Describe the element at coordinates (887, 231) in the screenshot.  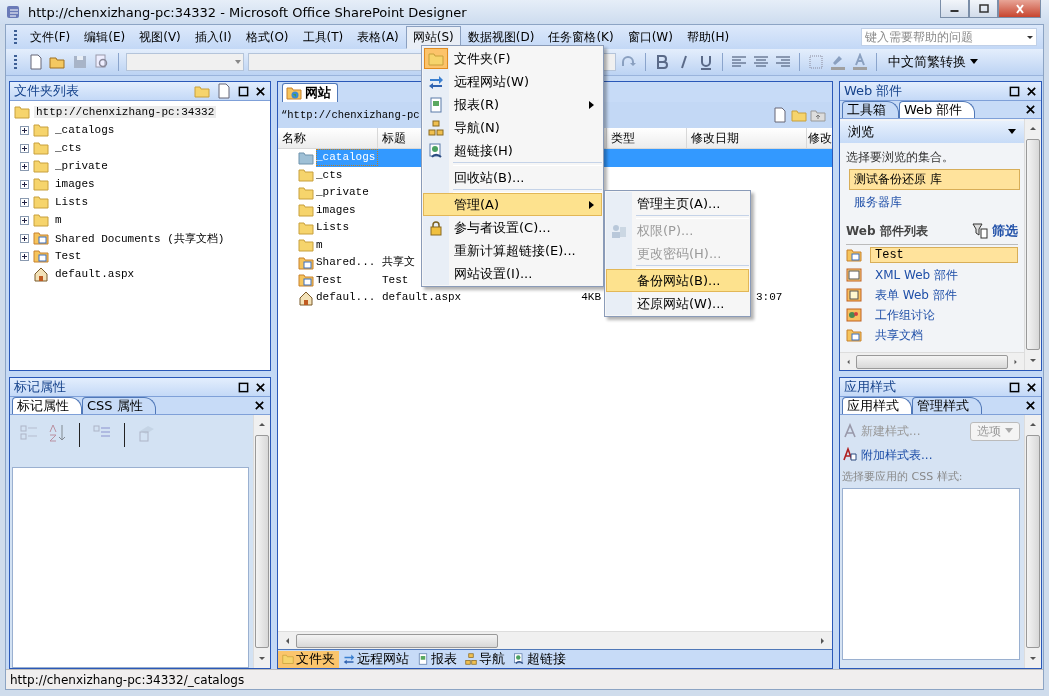
I see `list-title: Web 部件列表` at that location.